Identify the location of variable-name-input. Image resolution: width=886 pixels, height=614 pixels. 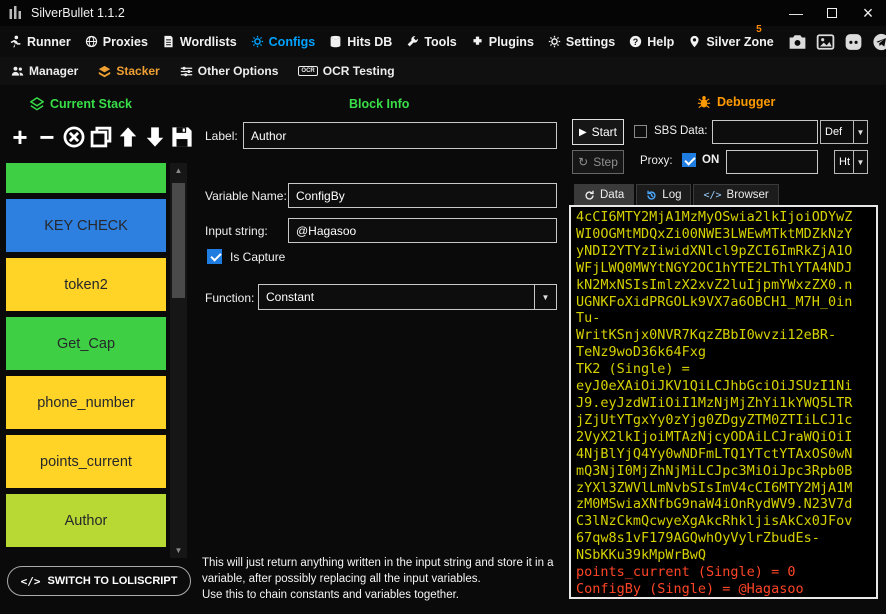
(422, 195).